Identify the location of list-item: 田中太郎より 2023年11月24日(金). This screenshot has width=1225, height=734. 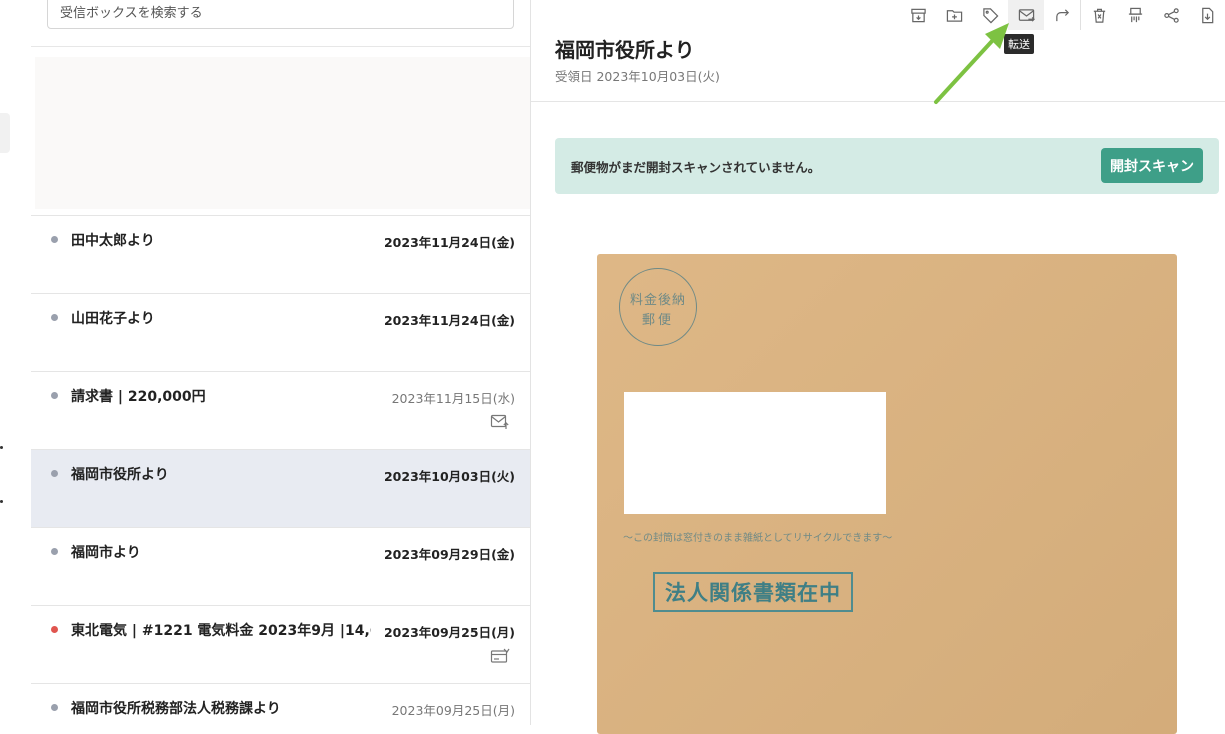
(280, 255).